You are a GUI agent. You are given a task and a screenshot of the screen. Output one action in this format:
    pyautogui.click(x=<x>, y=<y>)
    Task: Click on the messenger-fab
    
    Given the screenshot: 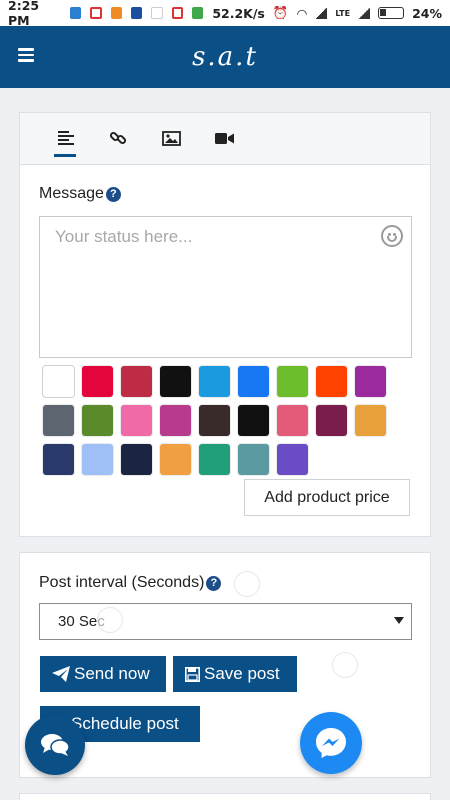 What is the action you would take?
    pyautogui.click(x=331, y=743)
    